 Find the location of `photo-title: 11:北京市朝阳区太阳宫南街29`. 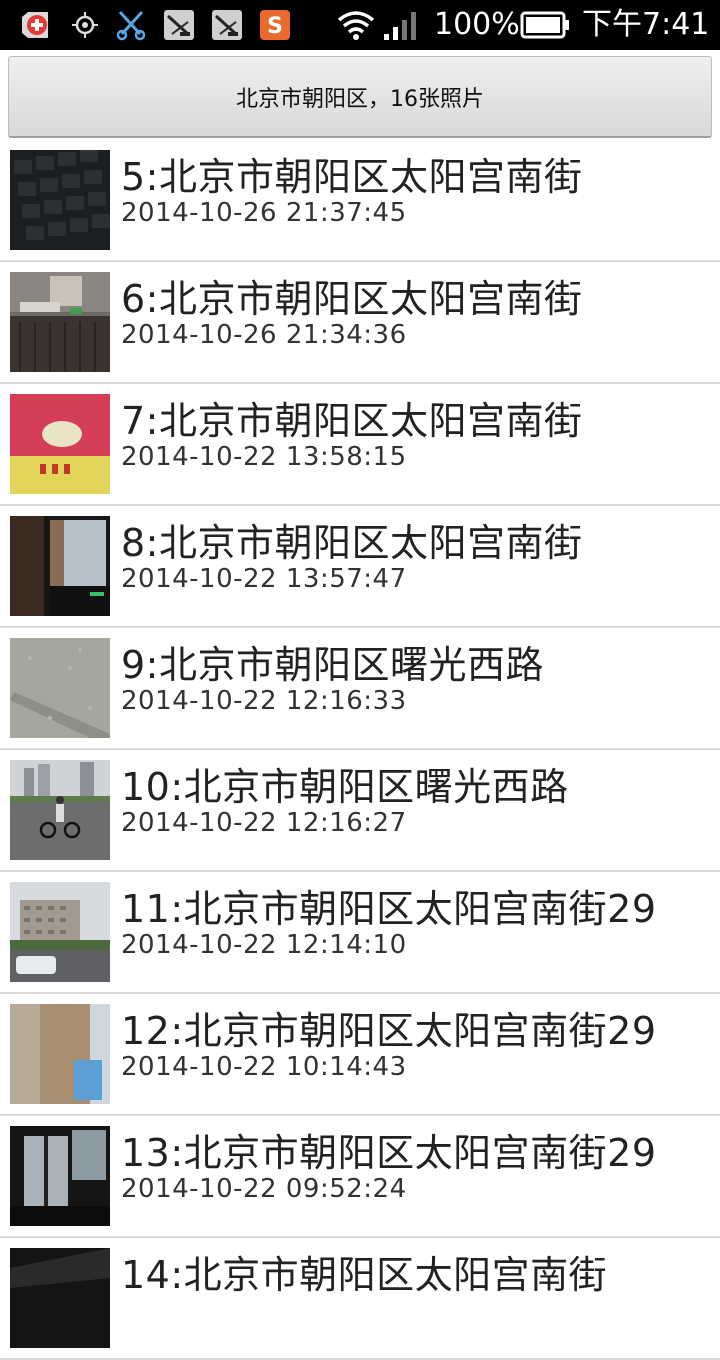

photo-title: 11:北京市朝阳区太阳宫南街29 is located at coordinates (389, 909).